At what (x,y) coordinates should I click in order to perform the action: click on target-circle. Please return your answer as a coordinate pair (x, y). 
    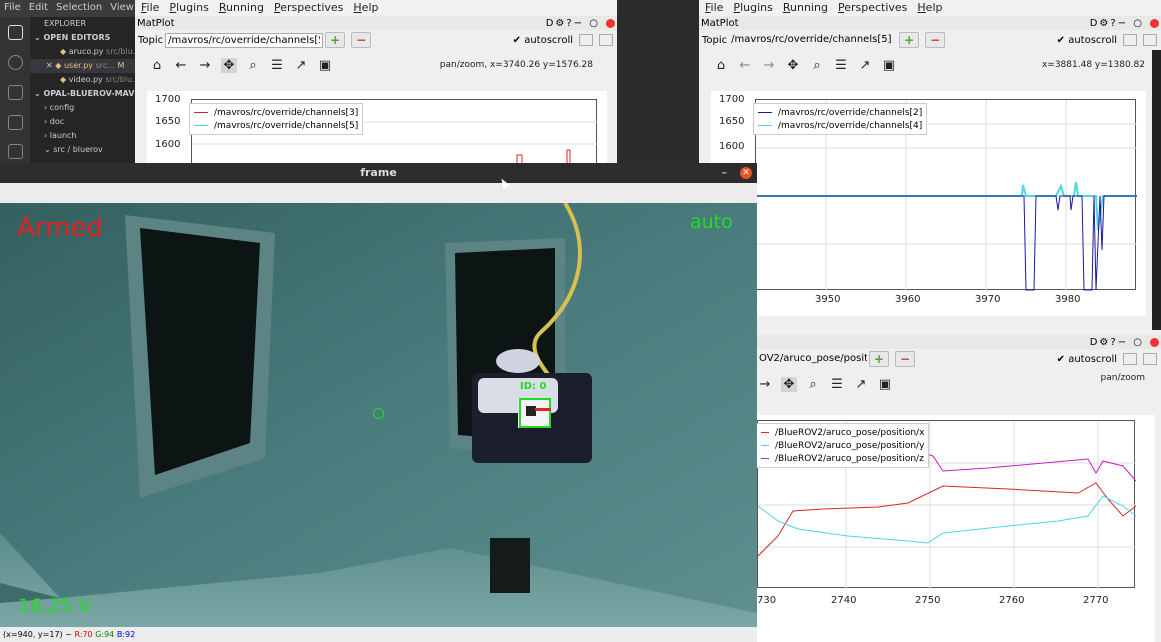
    Looking at the image, I should click on (378, 413).